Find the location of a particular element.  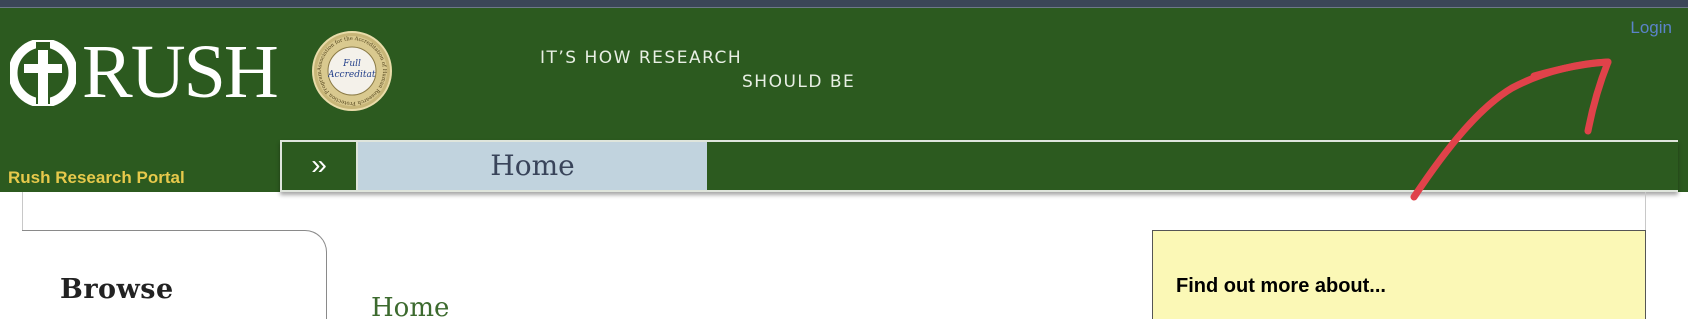

expand-menu-button: » is located at coordinates (320, 166).